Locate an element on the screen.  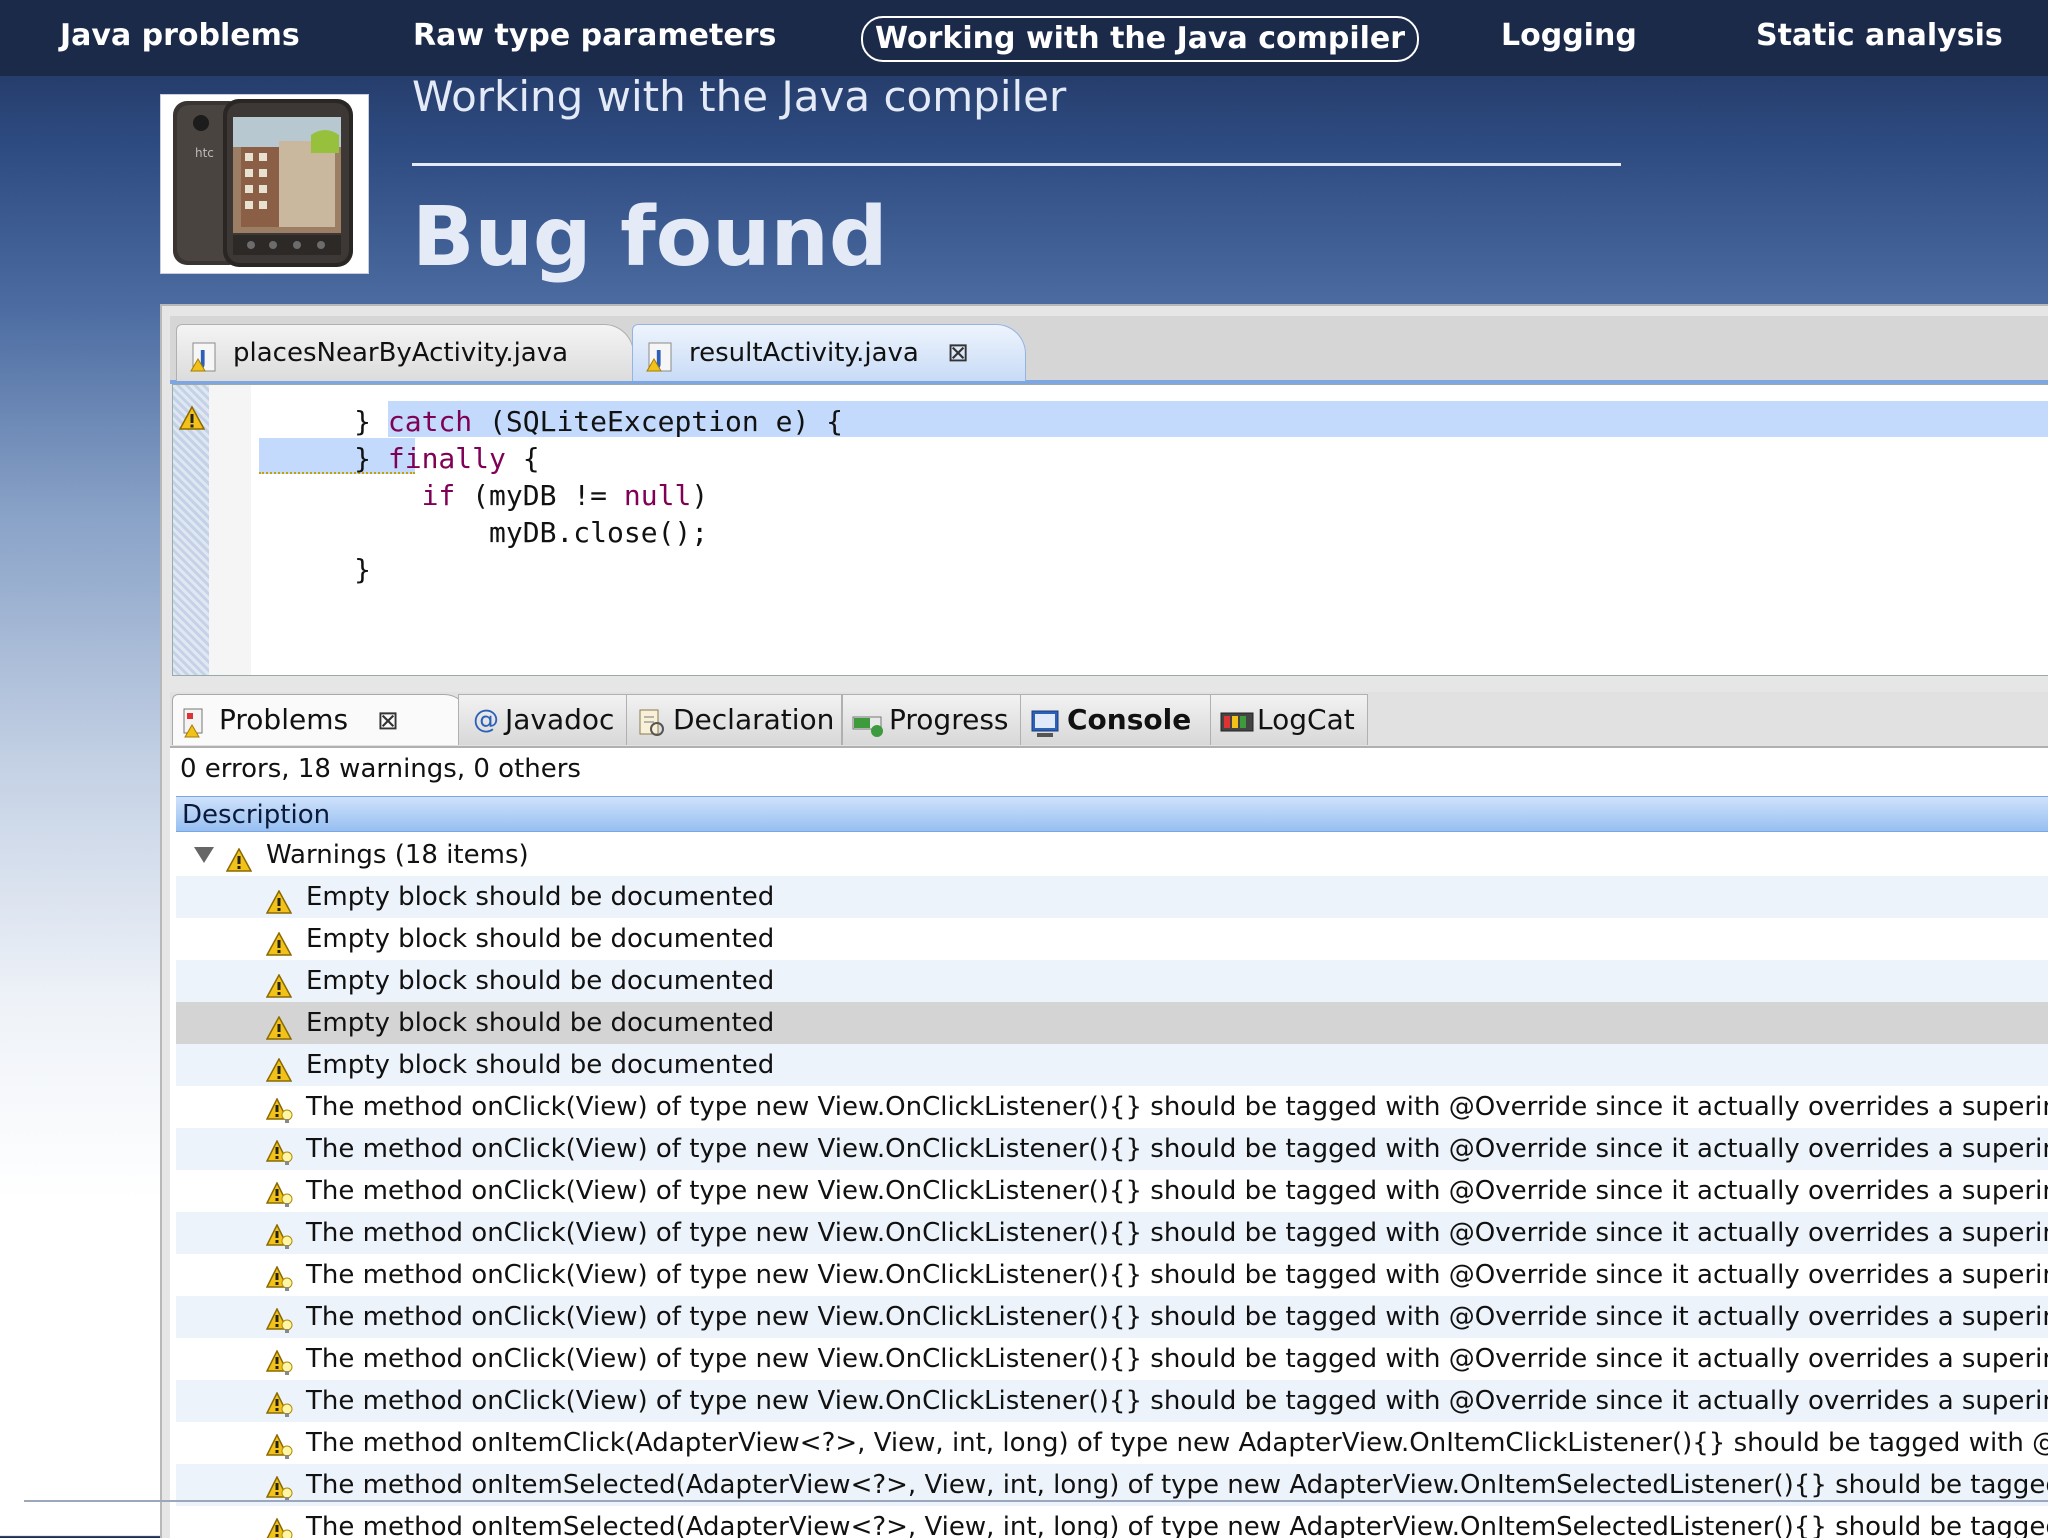
warning-marker-icon is located at coordinates (192, 420).